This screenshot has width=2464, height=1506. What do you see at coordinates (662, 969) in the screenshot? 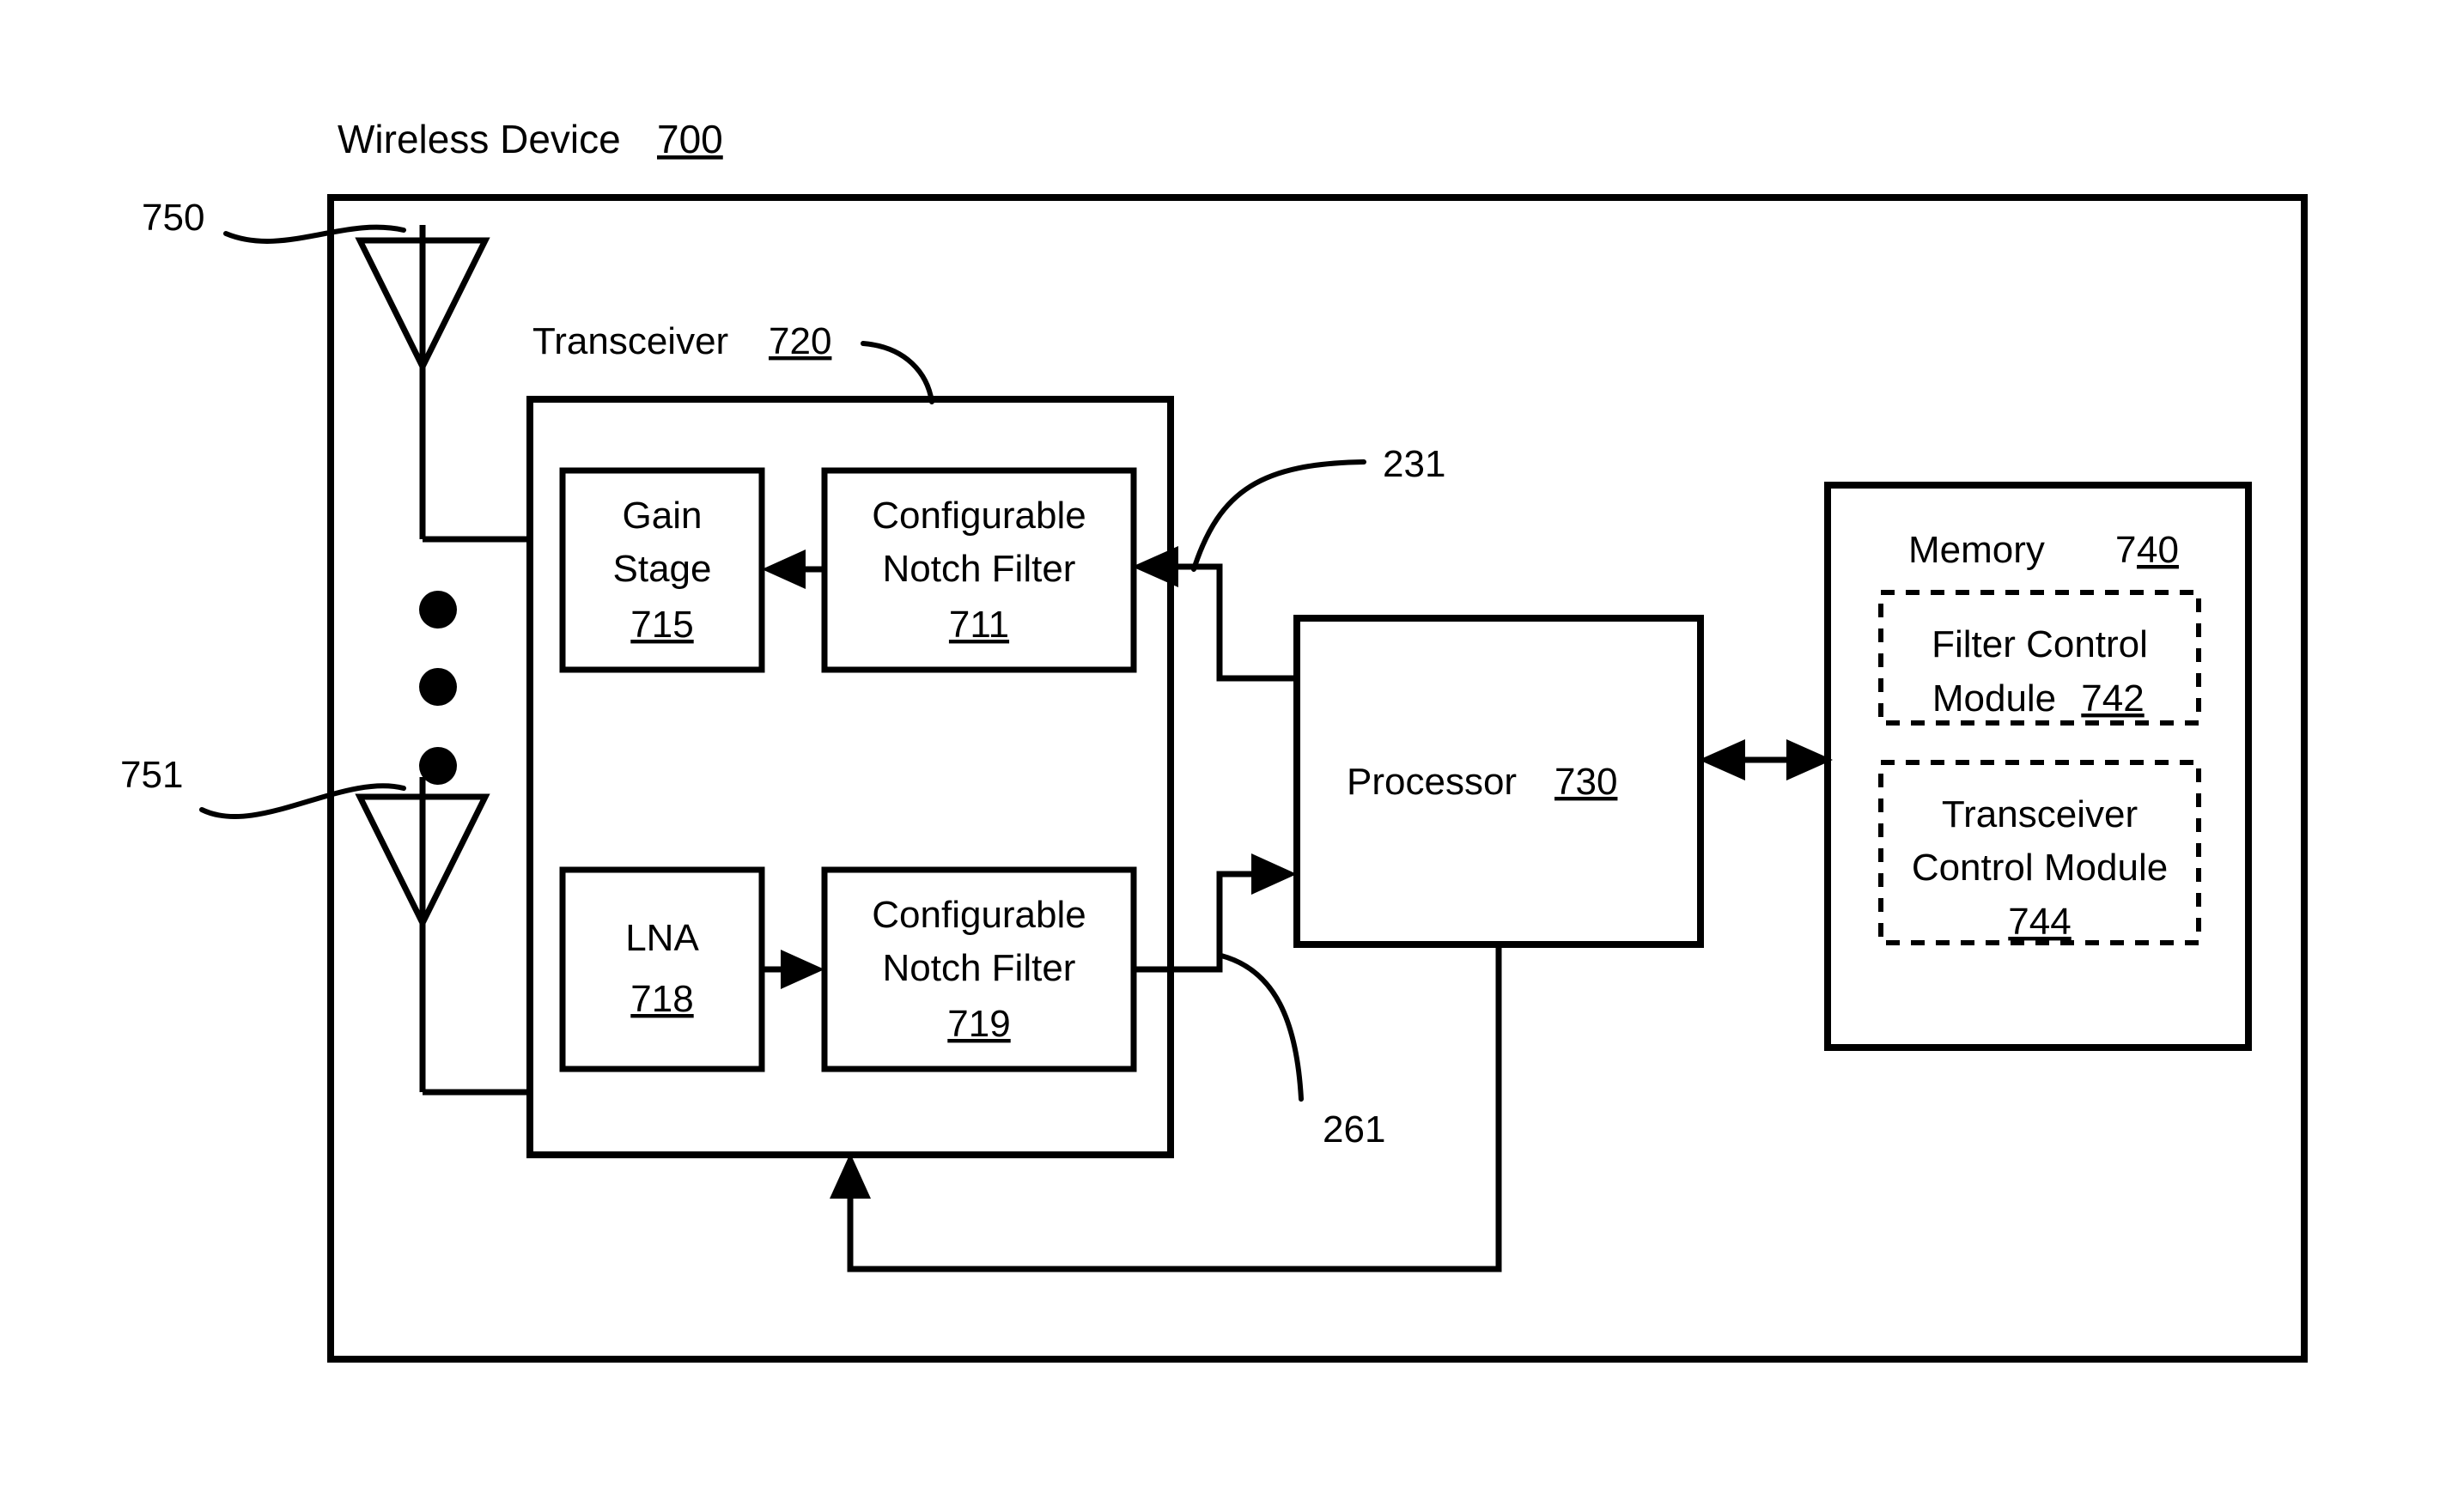
I see `lna-box` at bounding box center [662, 969].